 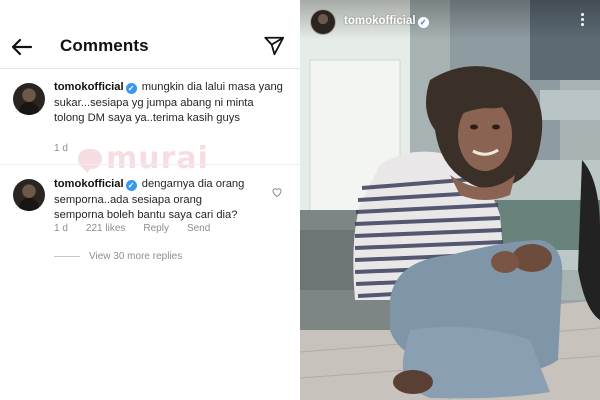 I want to click on back-arrow-icon, so click(x=22, y=47).